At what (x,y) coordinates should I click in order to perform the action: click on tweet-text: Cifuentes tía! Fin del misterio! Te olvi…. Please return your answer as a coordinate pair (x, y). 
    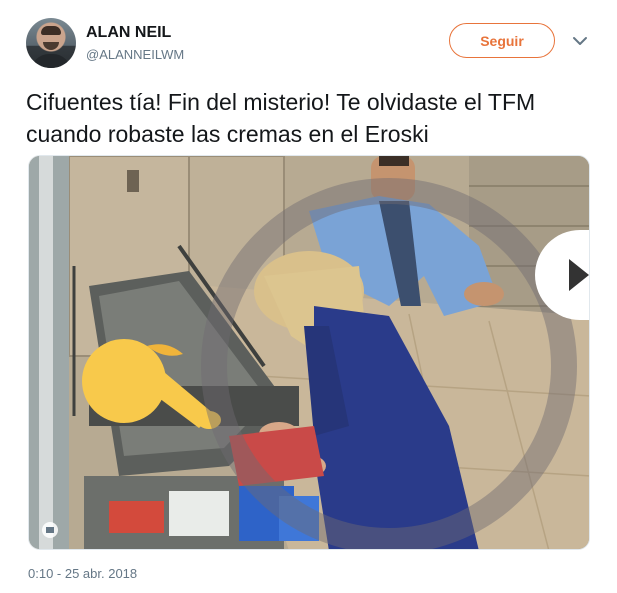
    Looking at the image, I should click on (281, 118).